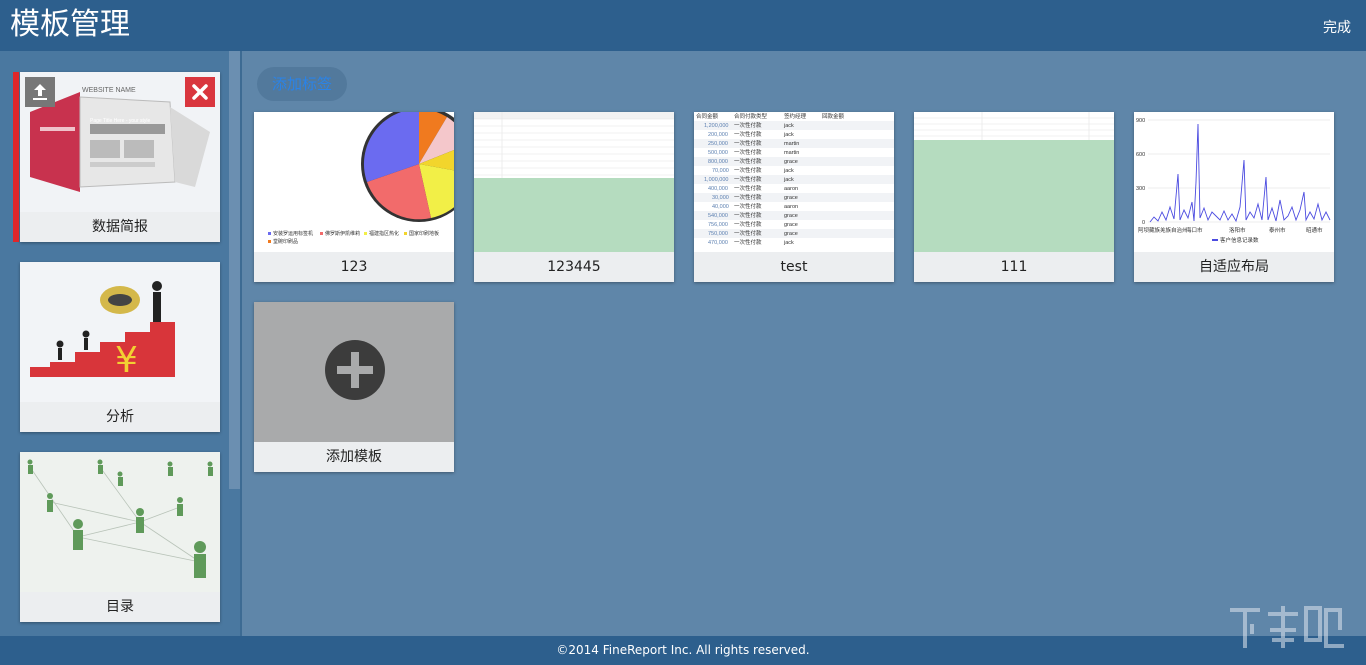 Image resolution: width=1366 pixels, height=665 pixels. What do you see at coordinates (120, 332) in the screenshot?
I see `stairs-thumbnail: ¥` at bounding box center [120, 332].